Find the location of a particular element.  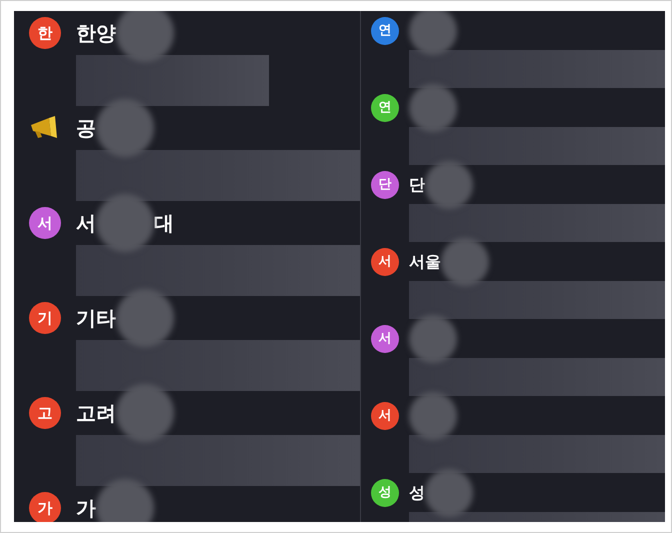

chat-title: 서 is located at coordinates (86, 223).